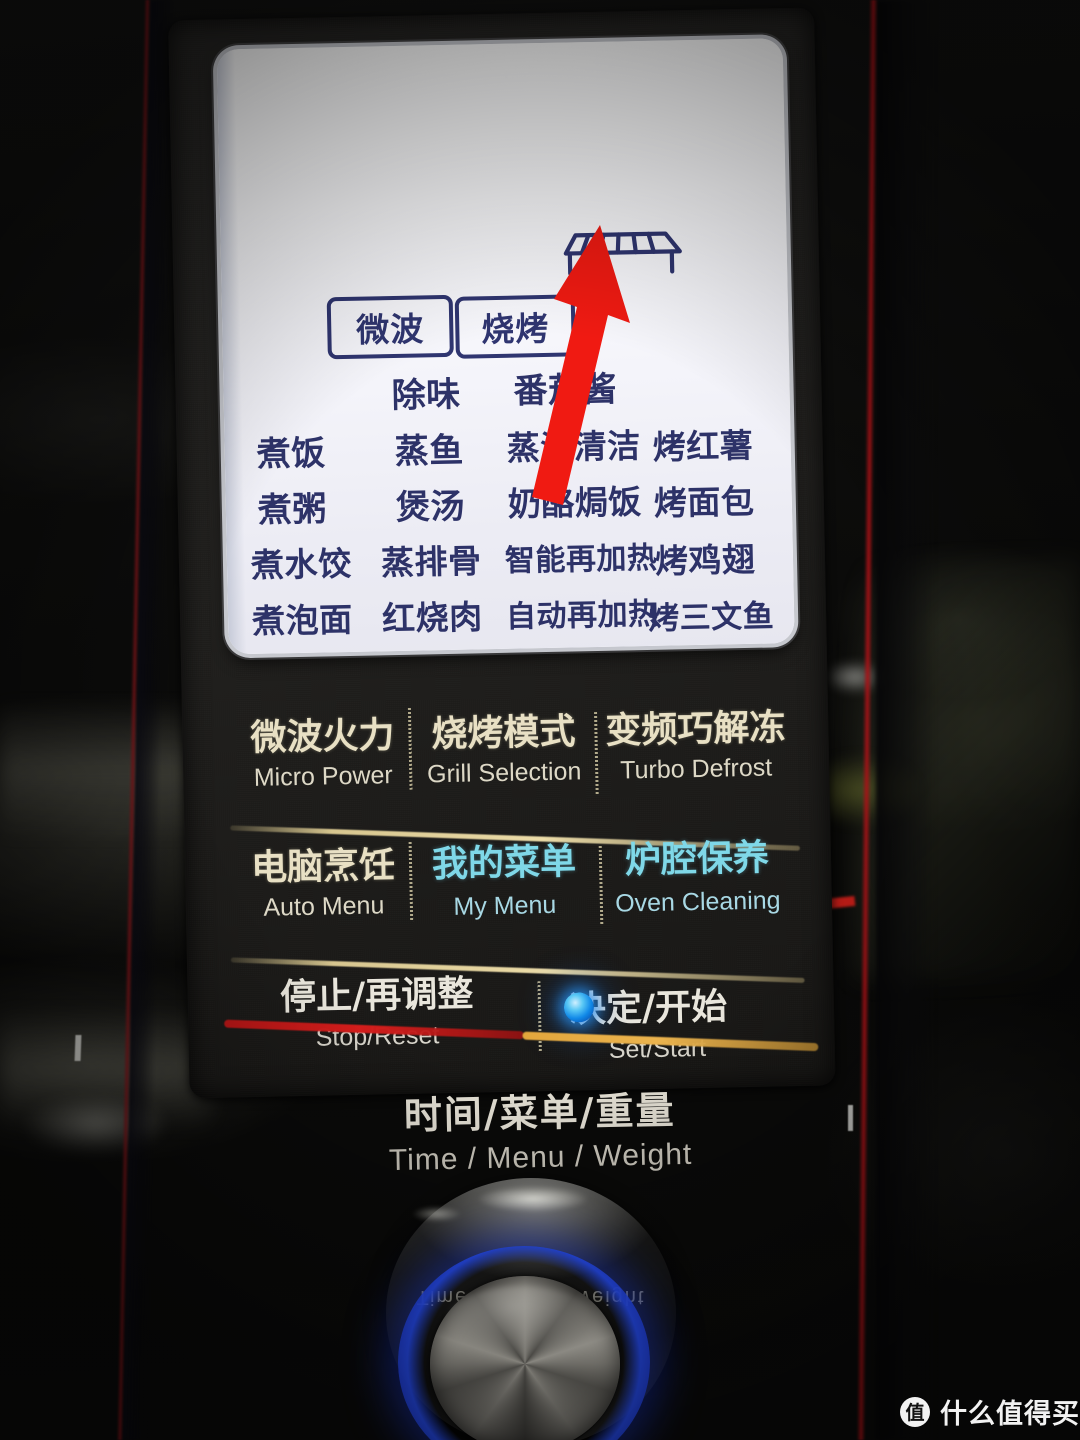  Describe the element at coordinates (705, 558) in the screenshot. I see `menu-item-c4r3: 烤鸡翅` at that location.